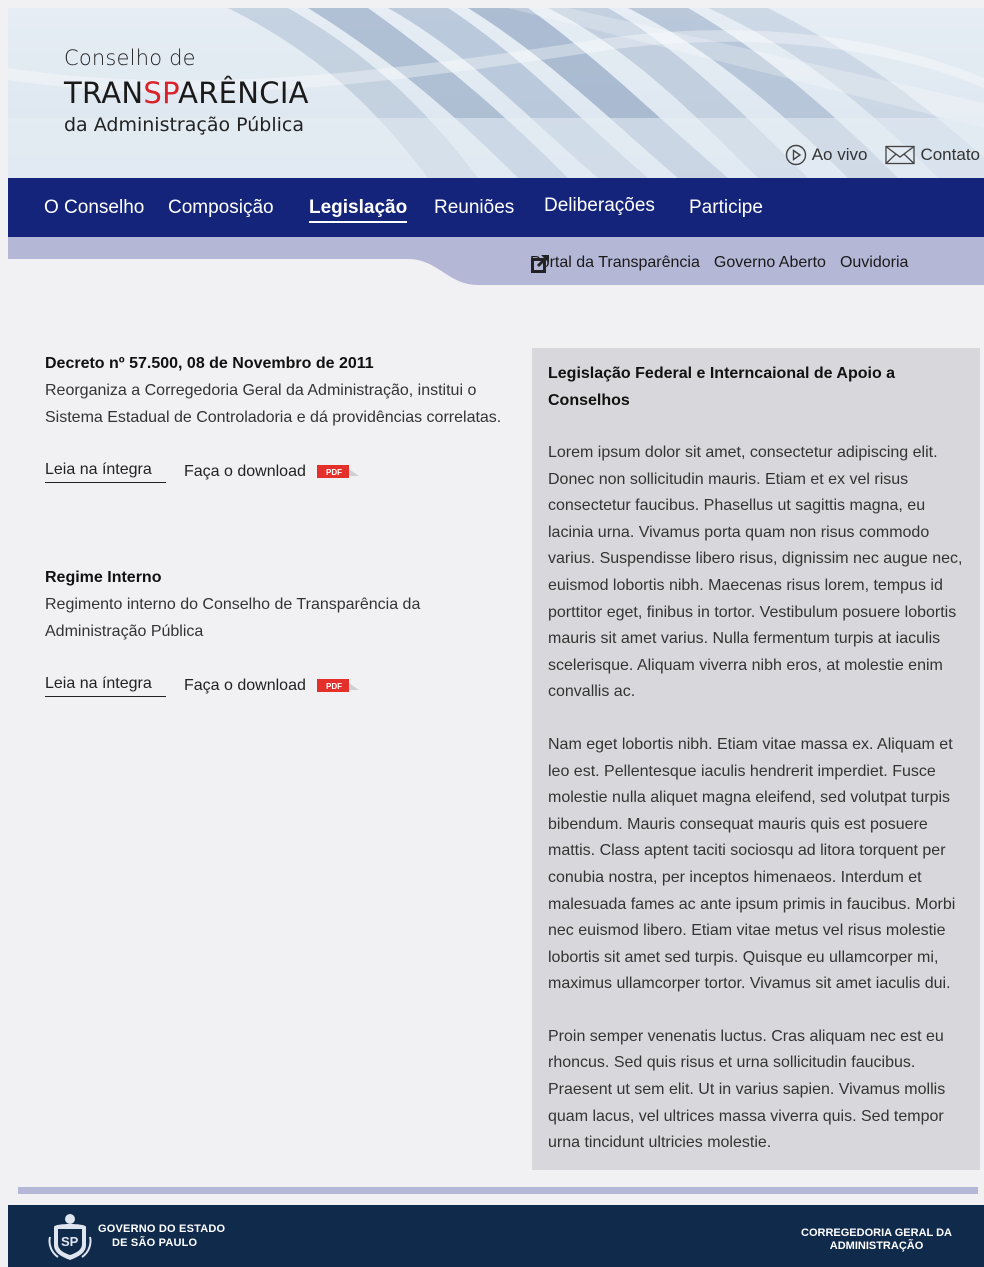  I want to click on logo-line-3: da Administração Pública, so click(184, 125).